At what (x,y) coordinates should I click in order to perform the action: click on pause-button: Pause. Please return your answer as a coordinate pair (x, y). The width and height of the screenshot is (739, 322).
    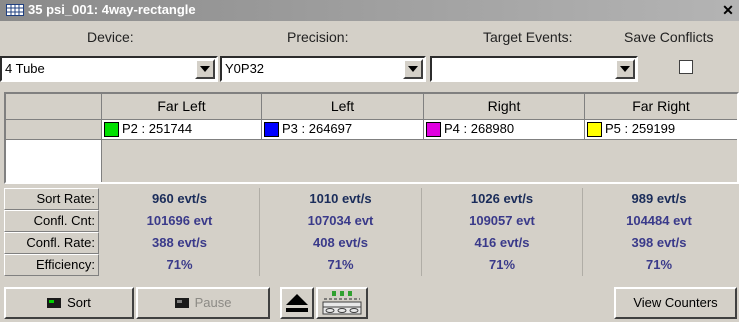
    Looking at the image, I should click on (203, 303).